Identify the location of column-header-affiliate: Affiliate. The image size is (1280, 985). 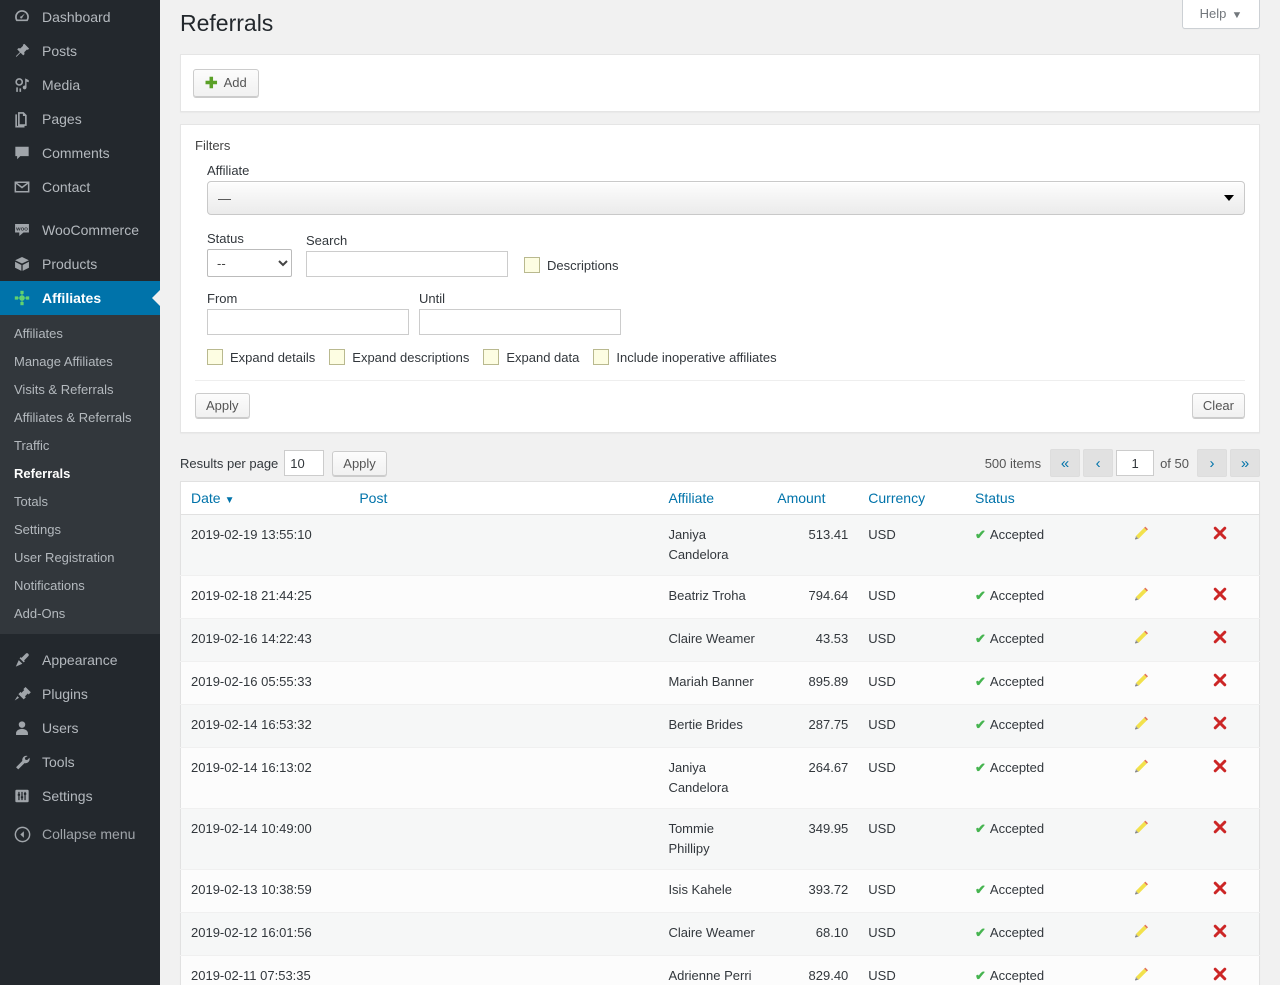
(713, 498).